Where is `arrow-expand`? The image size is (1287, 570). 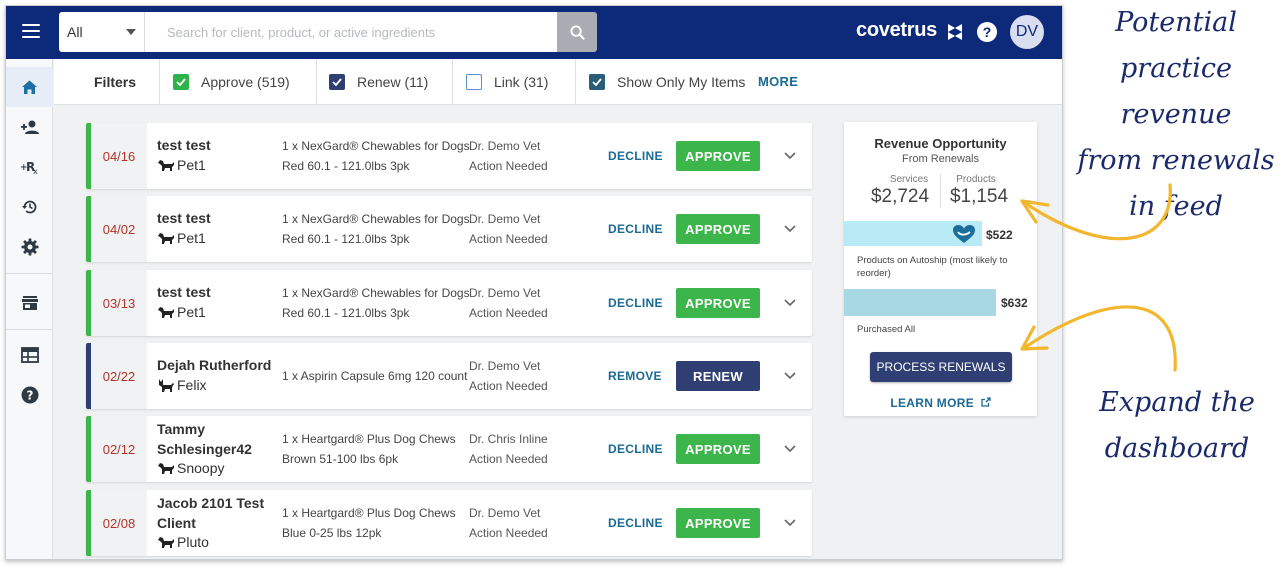 arrow-expand is located at coordinates (1099, 338).